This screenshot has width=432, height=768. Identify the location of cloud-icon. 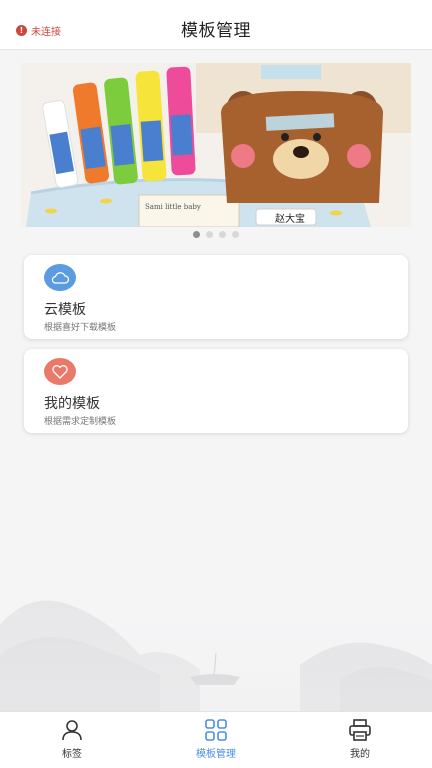
(60, 277).